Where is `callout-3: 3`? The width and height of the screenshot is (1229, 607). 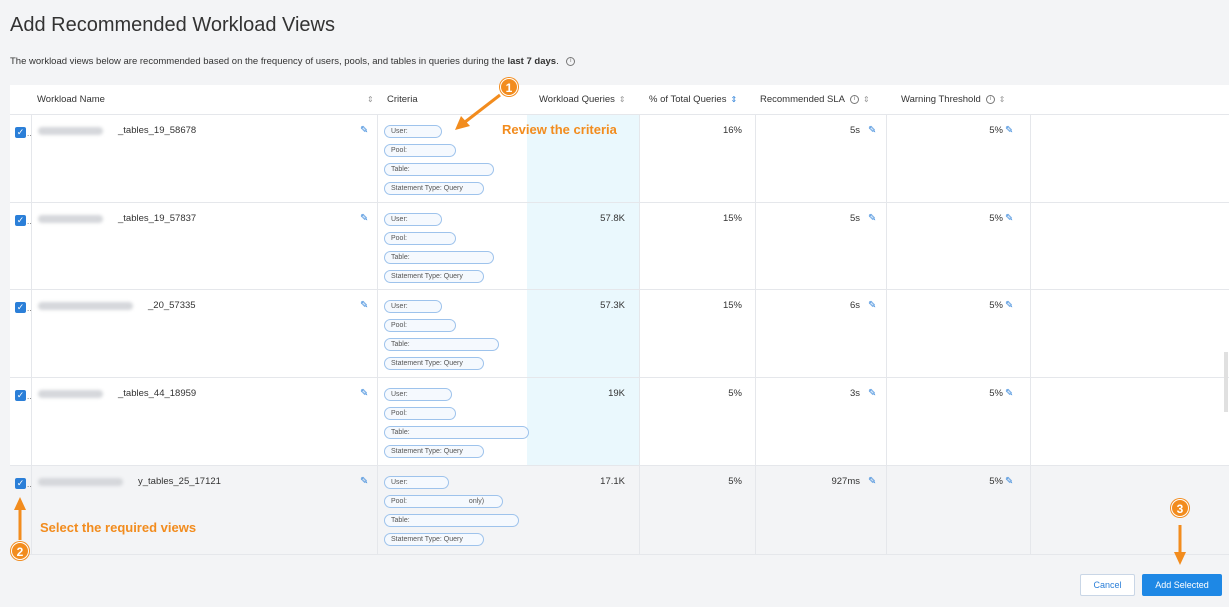 callout-3: 3 is located at coordinates (1180, 508).